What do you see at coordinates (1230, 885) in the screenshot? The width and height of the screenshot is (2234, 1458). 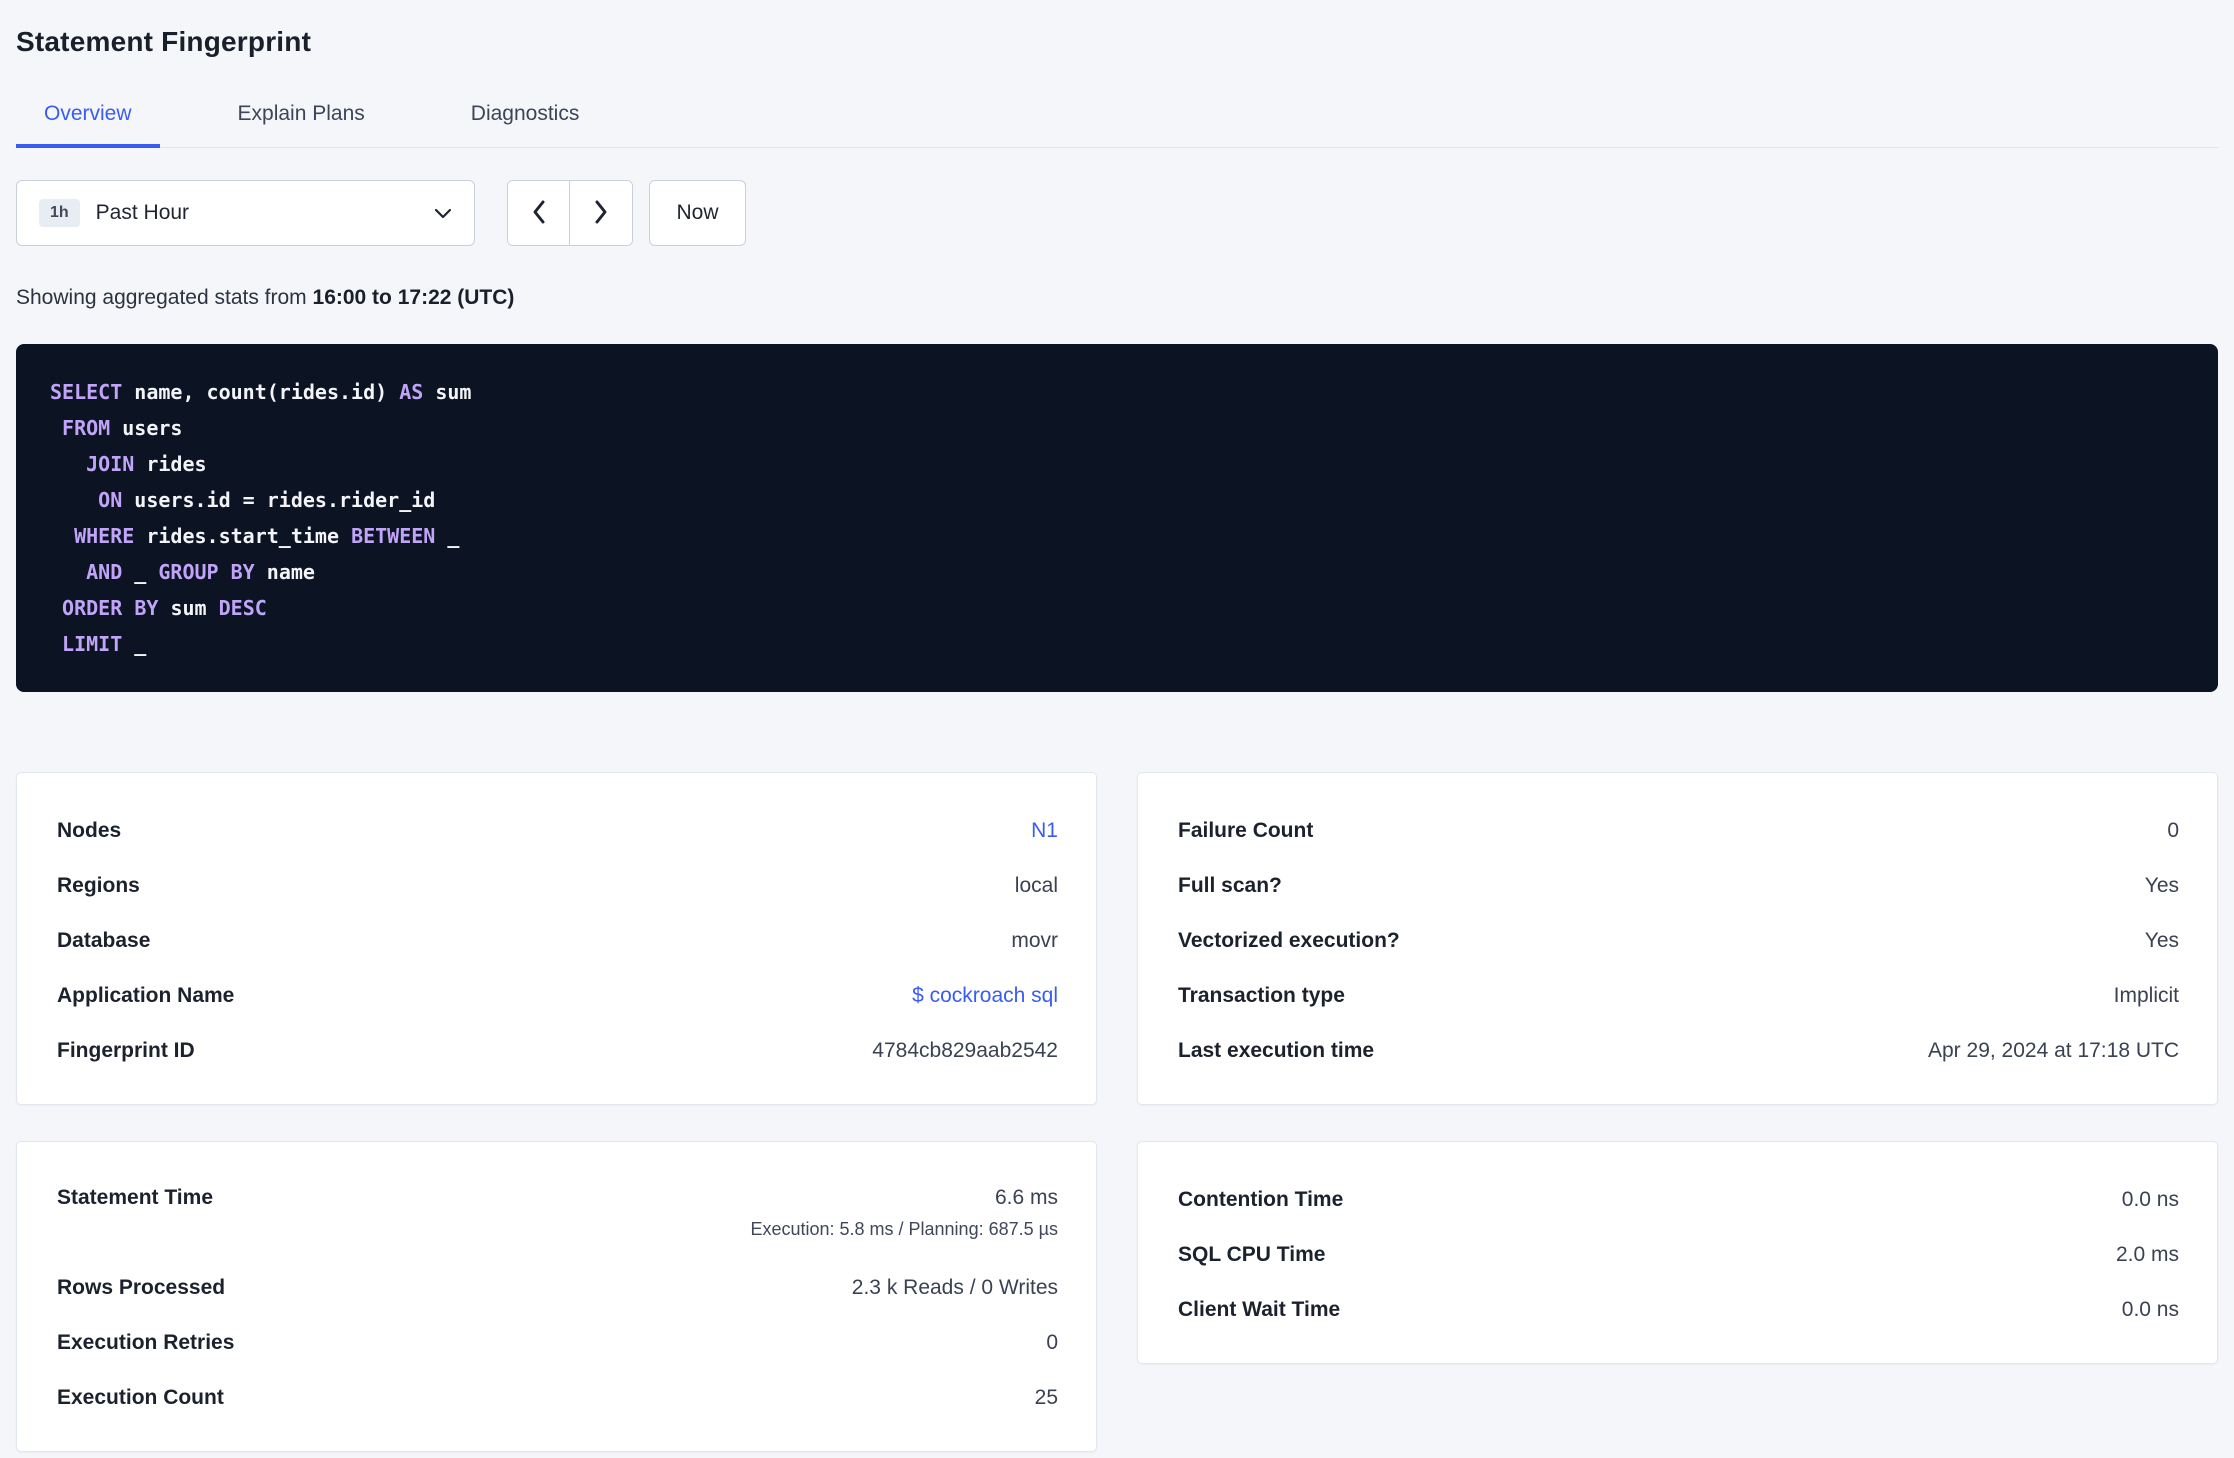 I see `stat-label: Full scan?` at bounding box center [1230, 885].